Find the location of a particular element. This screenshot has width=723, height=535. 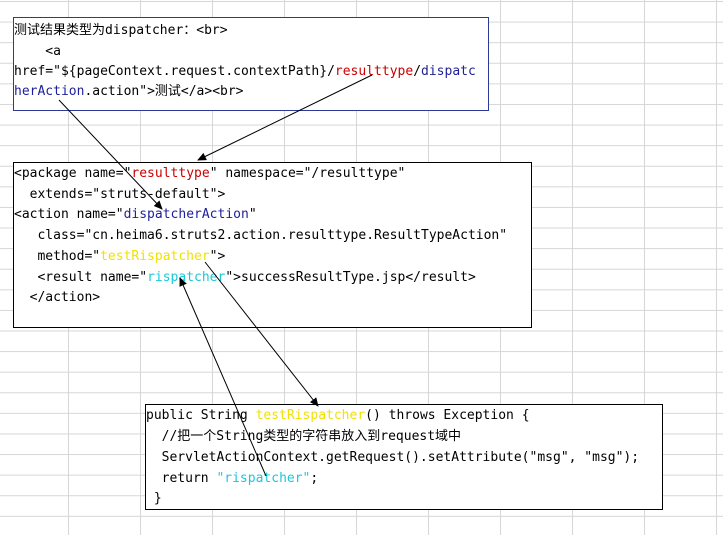

java-signature-suffix: () throws Exception { is located at coordinates (447, 415).